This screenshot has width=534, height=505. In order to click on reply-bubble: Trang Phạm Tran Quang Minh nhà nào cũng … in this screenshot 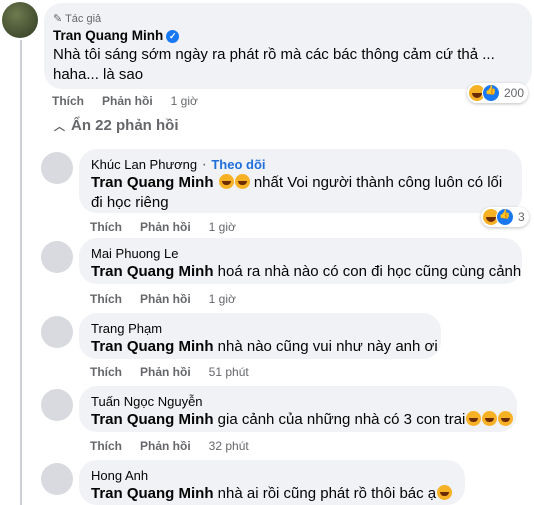, I will do `click(260, 336)`.